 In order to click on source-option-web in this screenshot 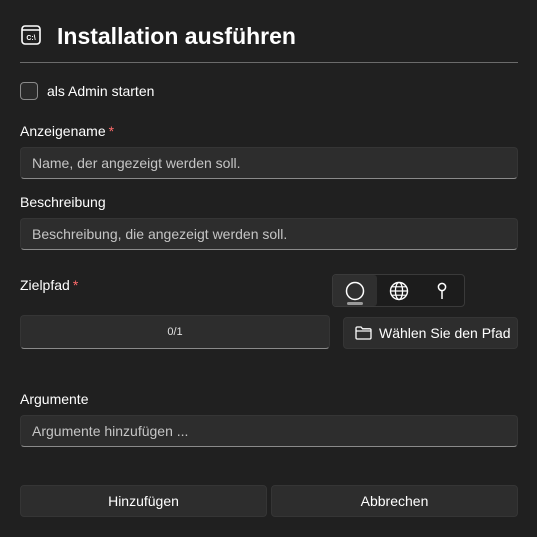, I will do `click(399, 290)`.